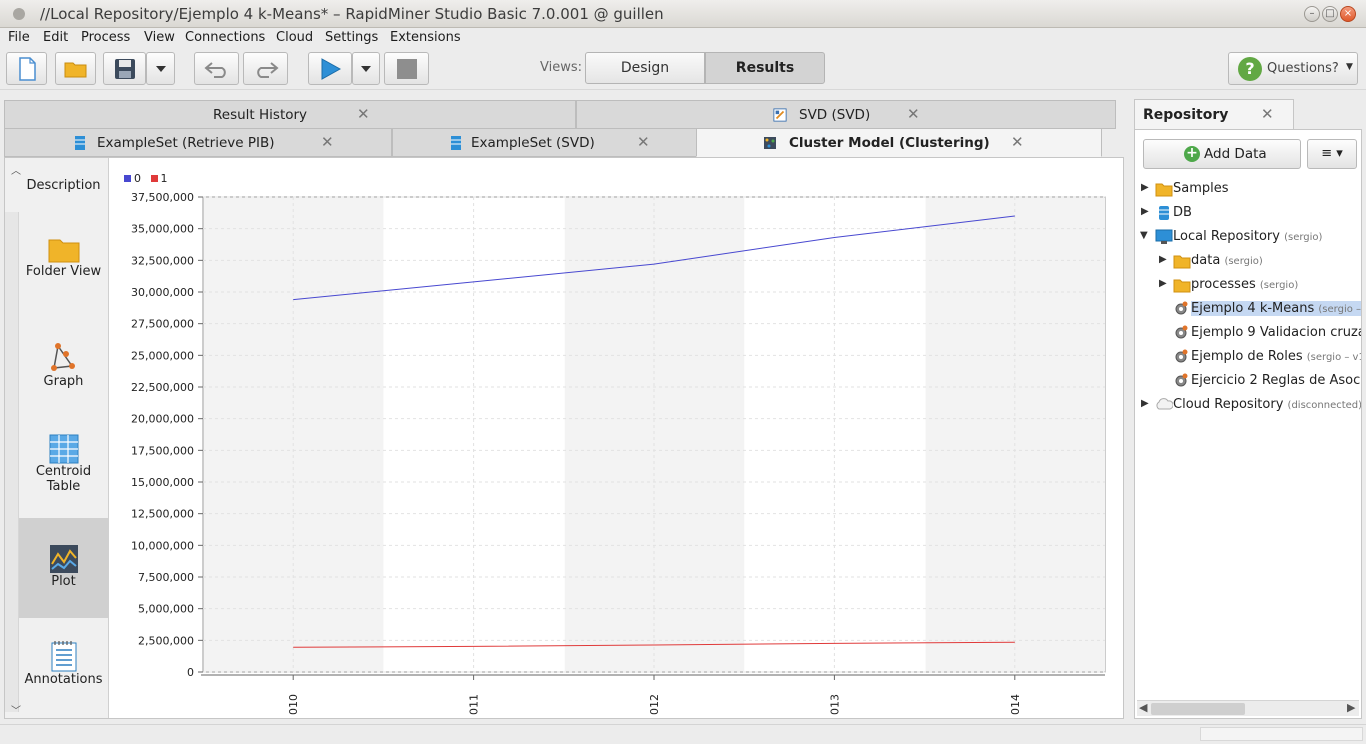 The height and width of the screenshot is (744, 1366). I want to click on sidebar-scroll-track, so click(12, 462).